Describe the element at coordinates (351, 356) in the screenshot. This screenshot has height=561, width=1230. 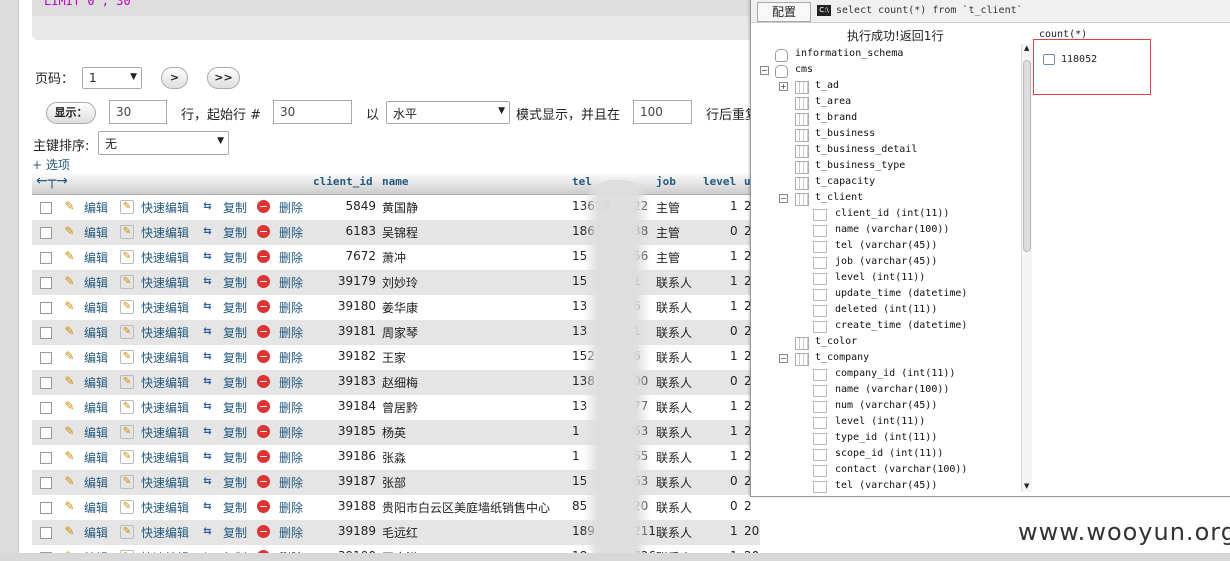
I see `cell-client-id: 39182` at that location.